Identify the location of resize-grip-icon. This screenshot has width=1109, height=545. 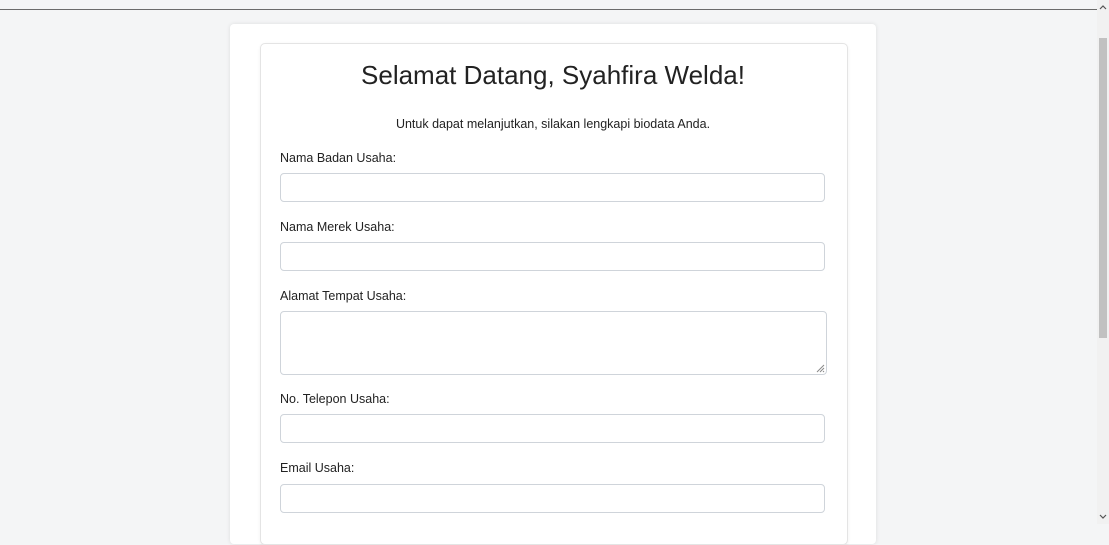
(820, 368).